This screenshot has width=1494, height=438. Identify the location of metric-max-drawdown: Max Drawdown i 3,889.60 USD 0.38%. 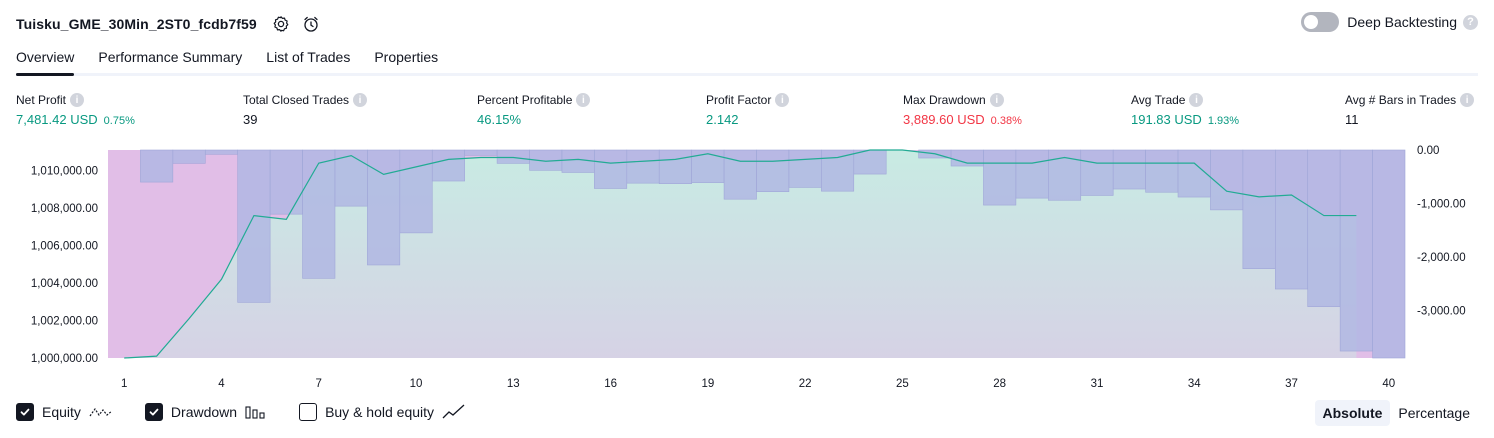
(962, 110).